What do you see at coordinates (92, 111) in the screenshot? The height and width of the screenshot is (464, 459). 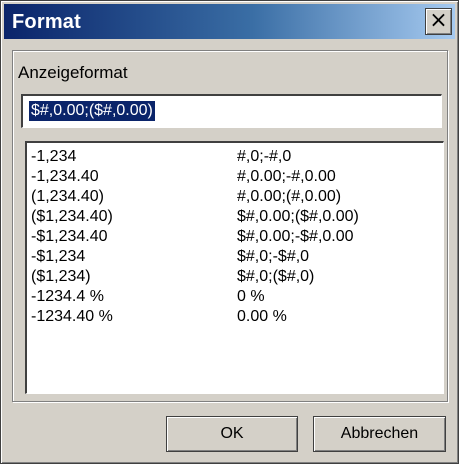 I see `format-input-selected-text: $#,0.00;($#,0.00)` at bounding box center [92, 111].